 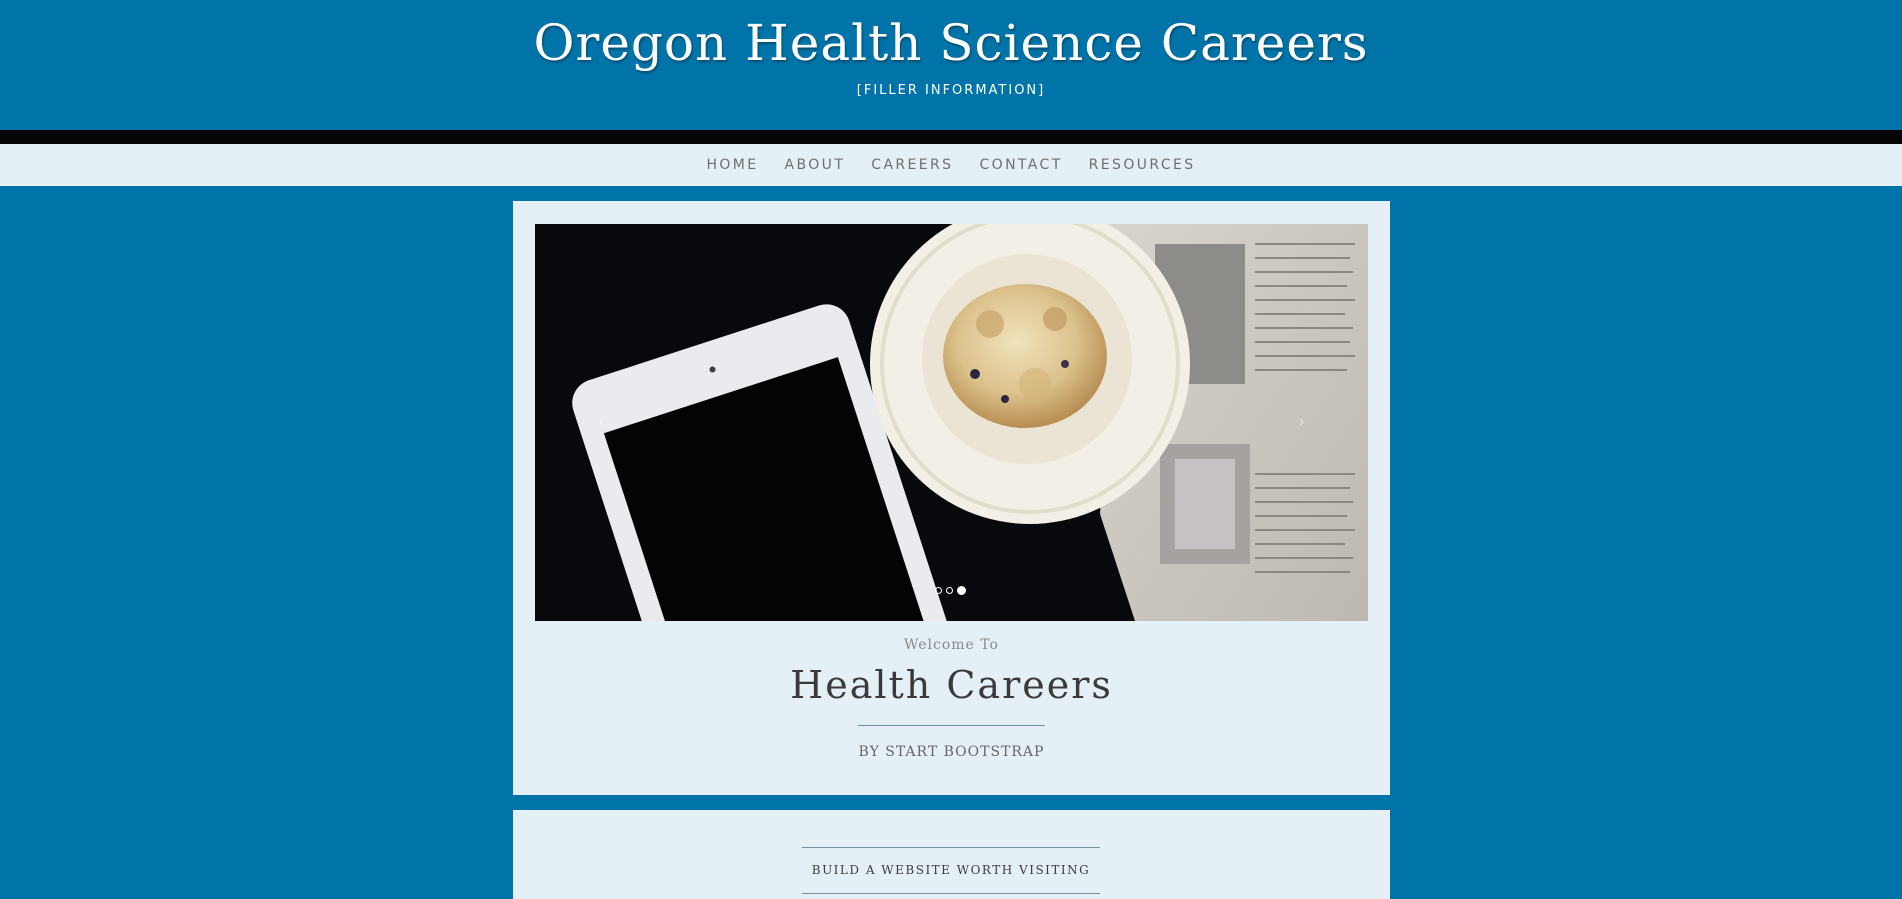 What do you see at coordinates (951, 645) in the screenshot?
I see `welcome-text: Welcome To` at bounding box center [951, 645].